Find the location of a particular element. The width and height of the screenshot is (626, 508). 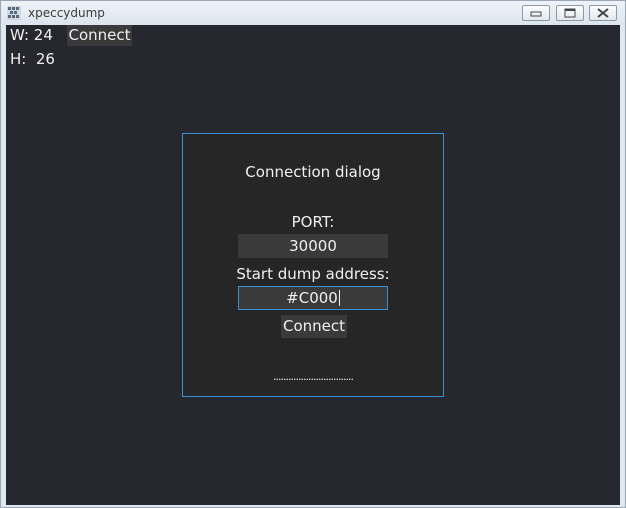

dialog-title: Connection dialog is located at coordinates (313, 172).